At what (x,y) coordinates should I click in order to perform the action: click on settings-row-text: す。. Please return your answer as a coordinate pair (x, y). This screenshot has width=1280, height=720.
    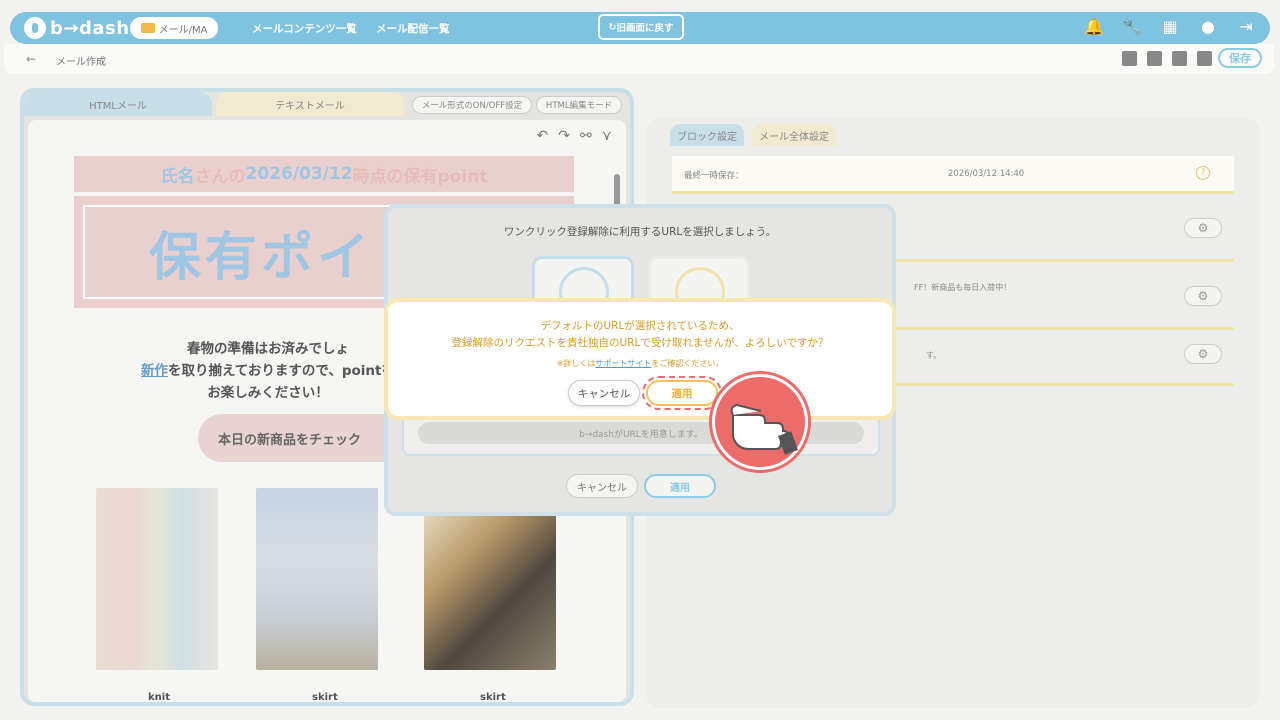
    Looking at the image, I should click on (934, 355).